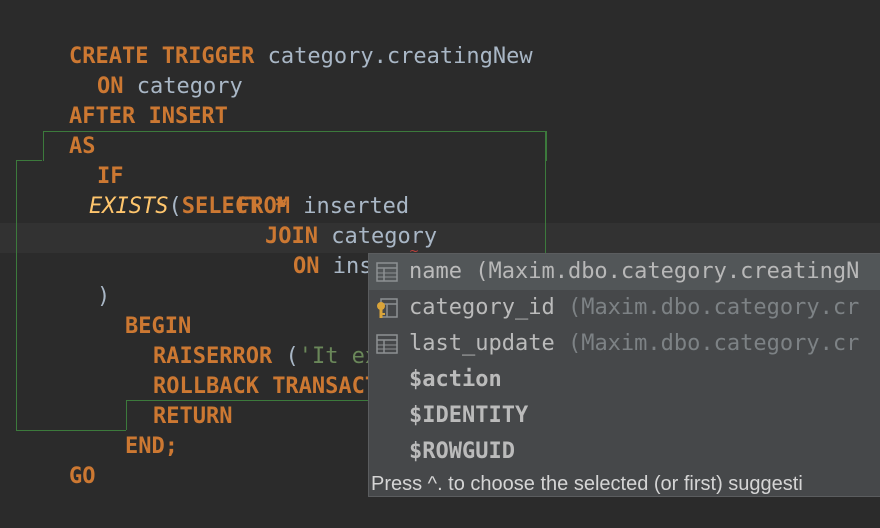  What do you see at coordinates (482, 307) in the screenshot?
I see `item-label: category_id` at bounding box center [482, 307].